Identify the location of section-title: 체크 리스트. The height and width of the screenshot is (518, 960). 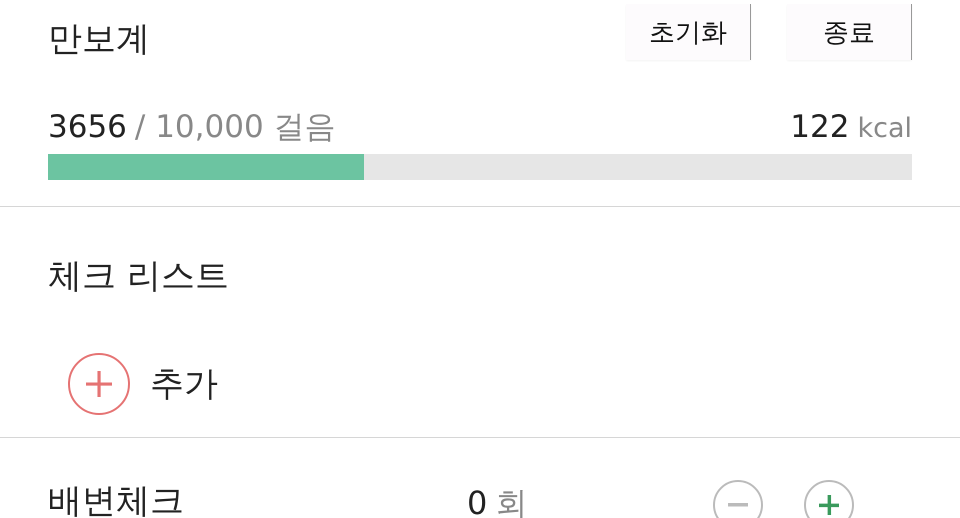
(139, 276).